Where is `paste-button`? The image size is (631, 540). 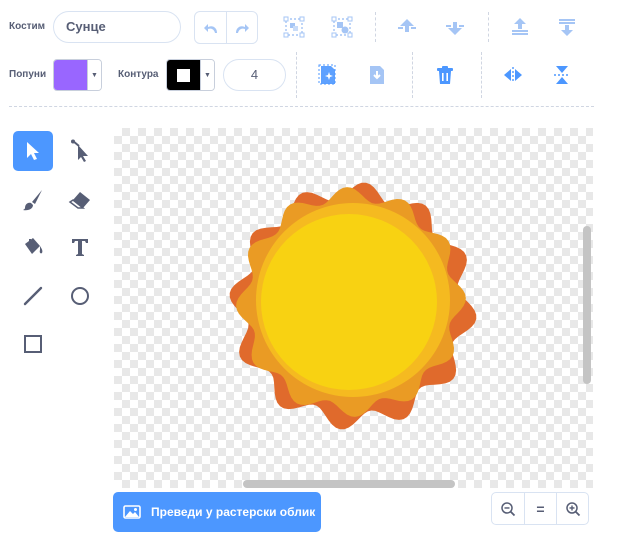 paste-button is located at coordinates (377, 75).